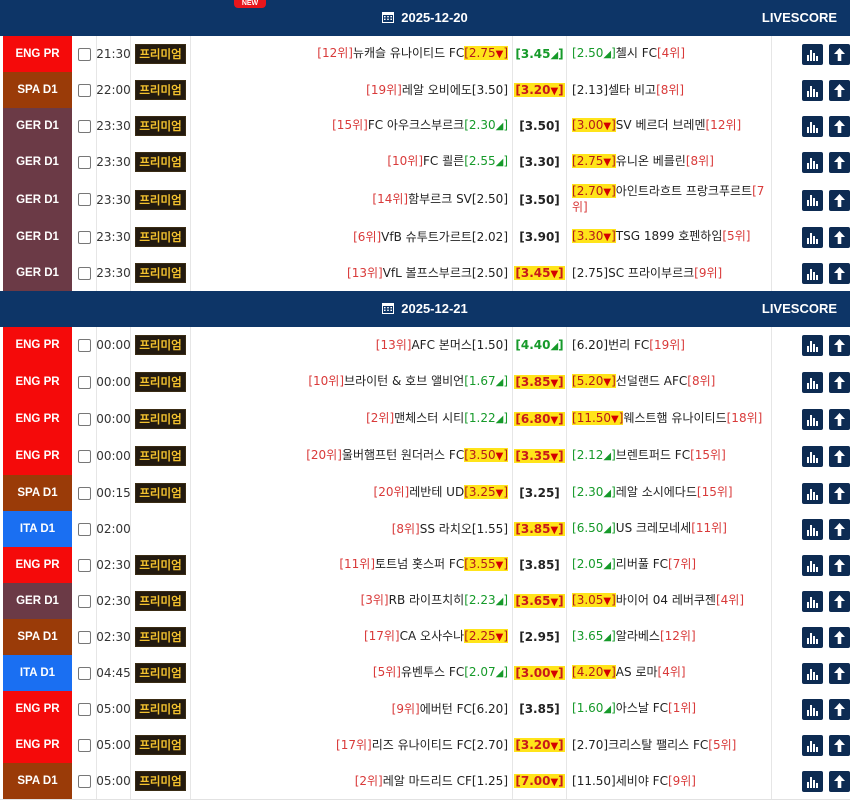  Describe the element at coordinates (669, 529) in the screenshot. I see `away-team: [6.50◢]US 크레모네세[11위]` at that location.